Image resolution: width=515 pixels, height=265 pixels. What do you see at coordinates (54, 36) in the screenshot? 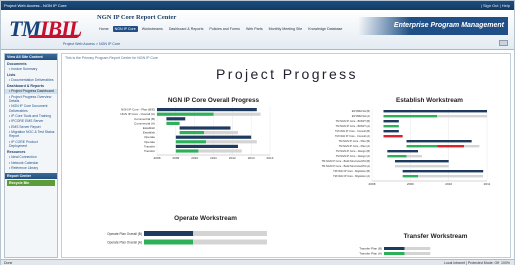
I see `logo-swoosh-icon` at bounding box center [54, 36].